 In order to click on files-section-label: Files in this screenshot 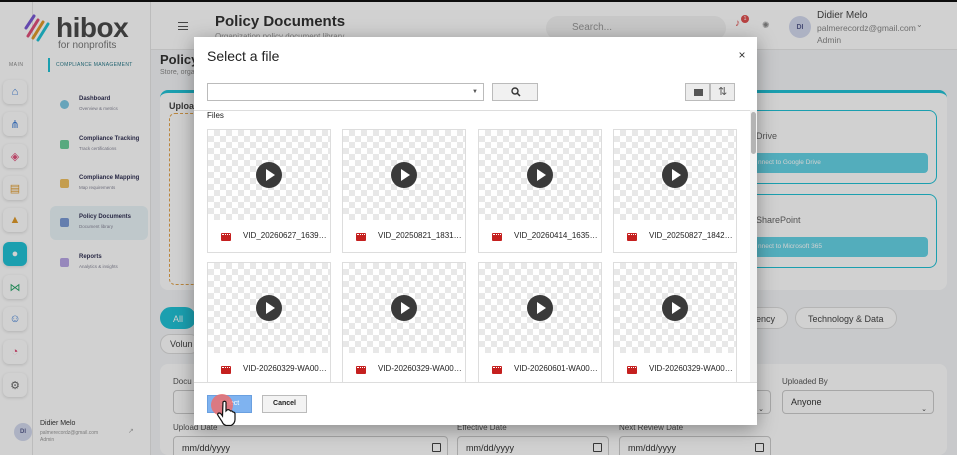, I will do `click(215, 115)`.